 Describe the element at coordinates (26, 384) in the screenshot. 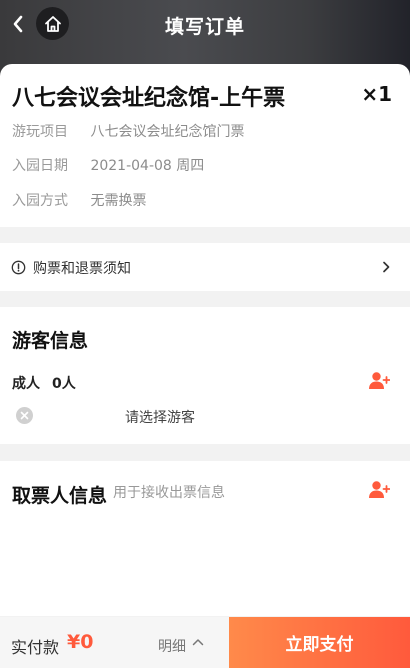

I see `adult-label: 成人` at that location.